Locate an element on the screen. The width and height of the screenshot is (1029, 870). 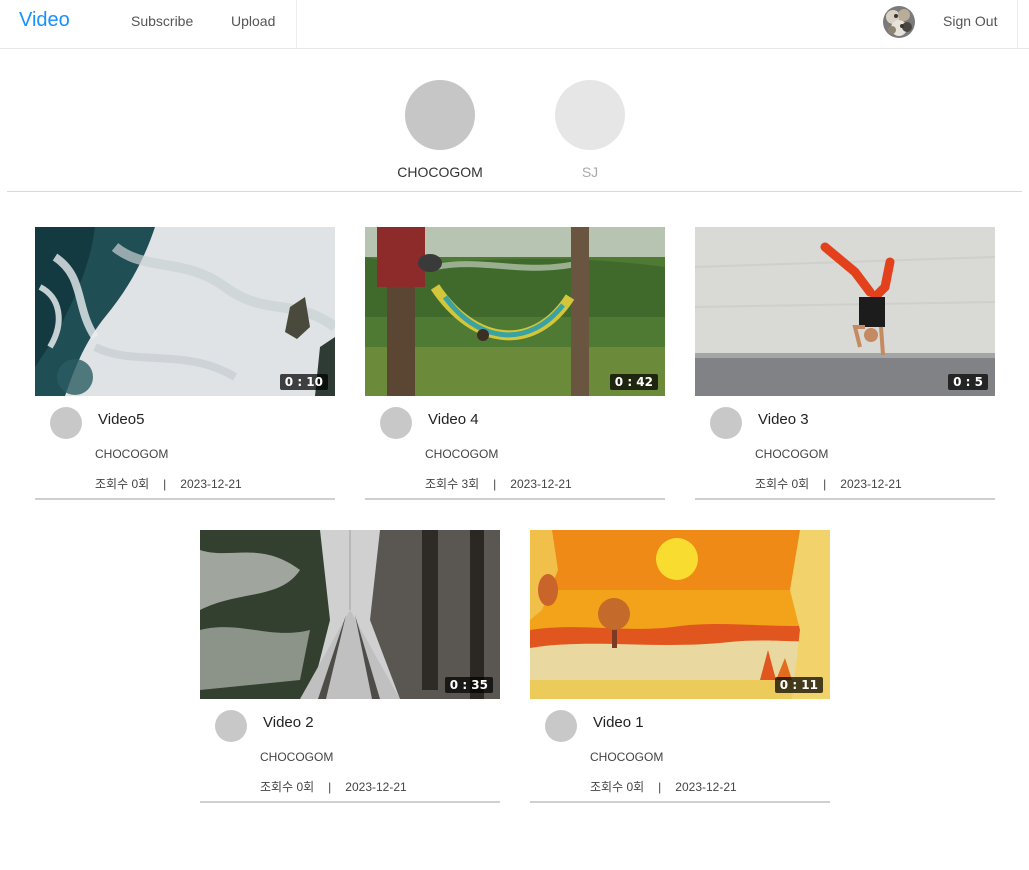
video-duration: 0 : 10 is located at coordinates (303, 382).